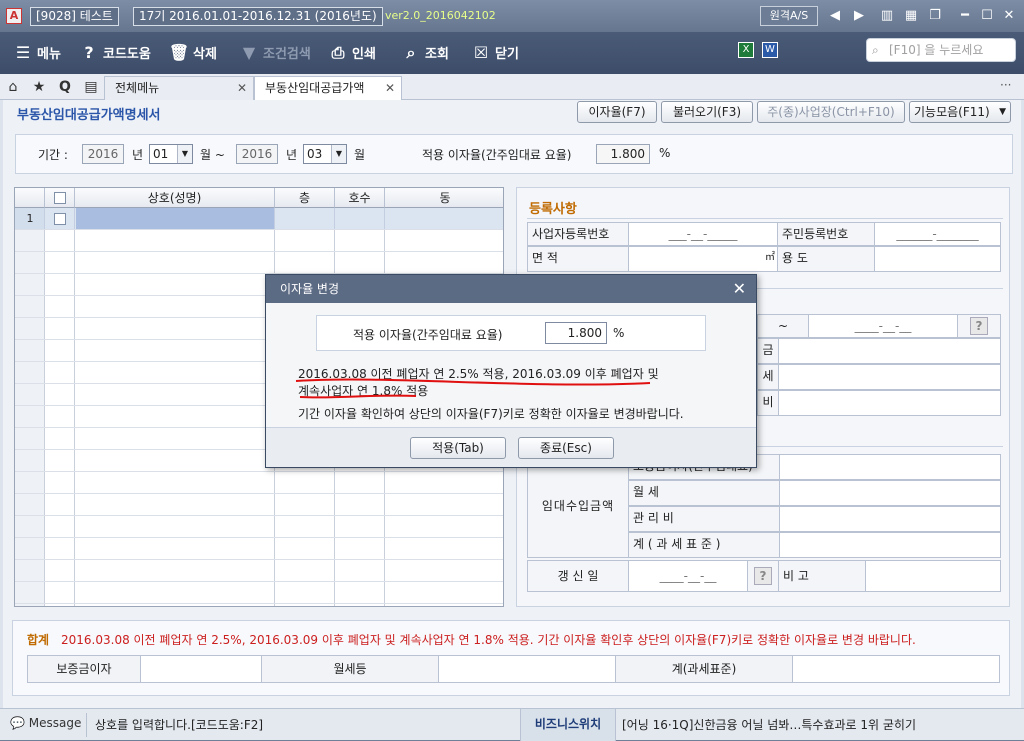 This screenshot has width=1024, height=741. Describe the element at coordinates (890, 493) in the screenshot. I see `monthly-rent-input` at that location.